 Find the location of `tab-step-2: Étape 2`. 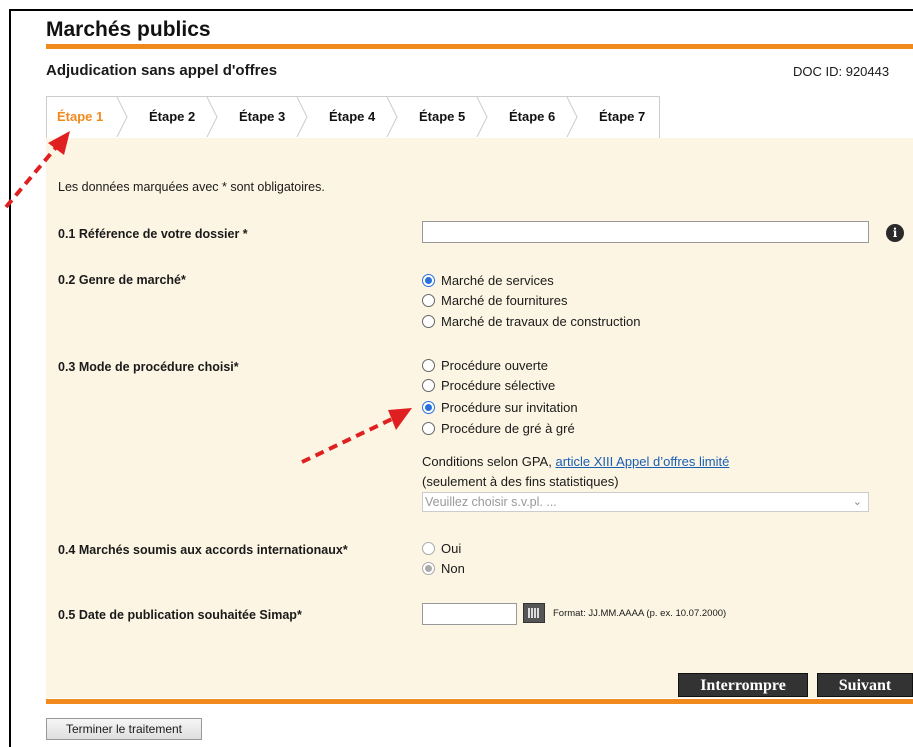

tab-step-2: Étape 2 is located at coordinates (172, 117).